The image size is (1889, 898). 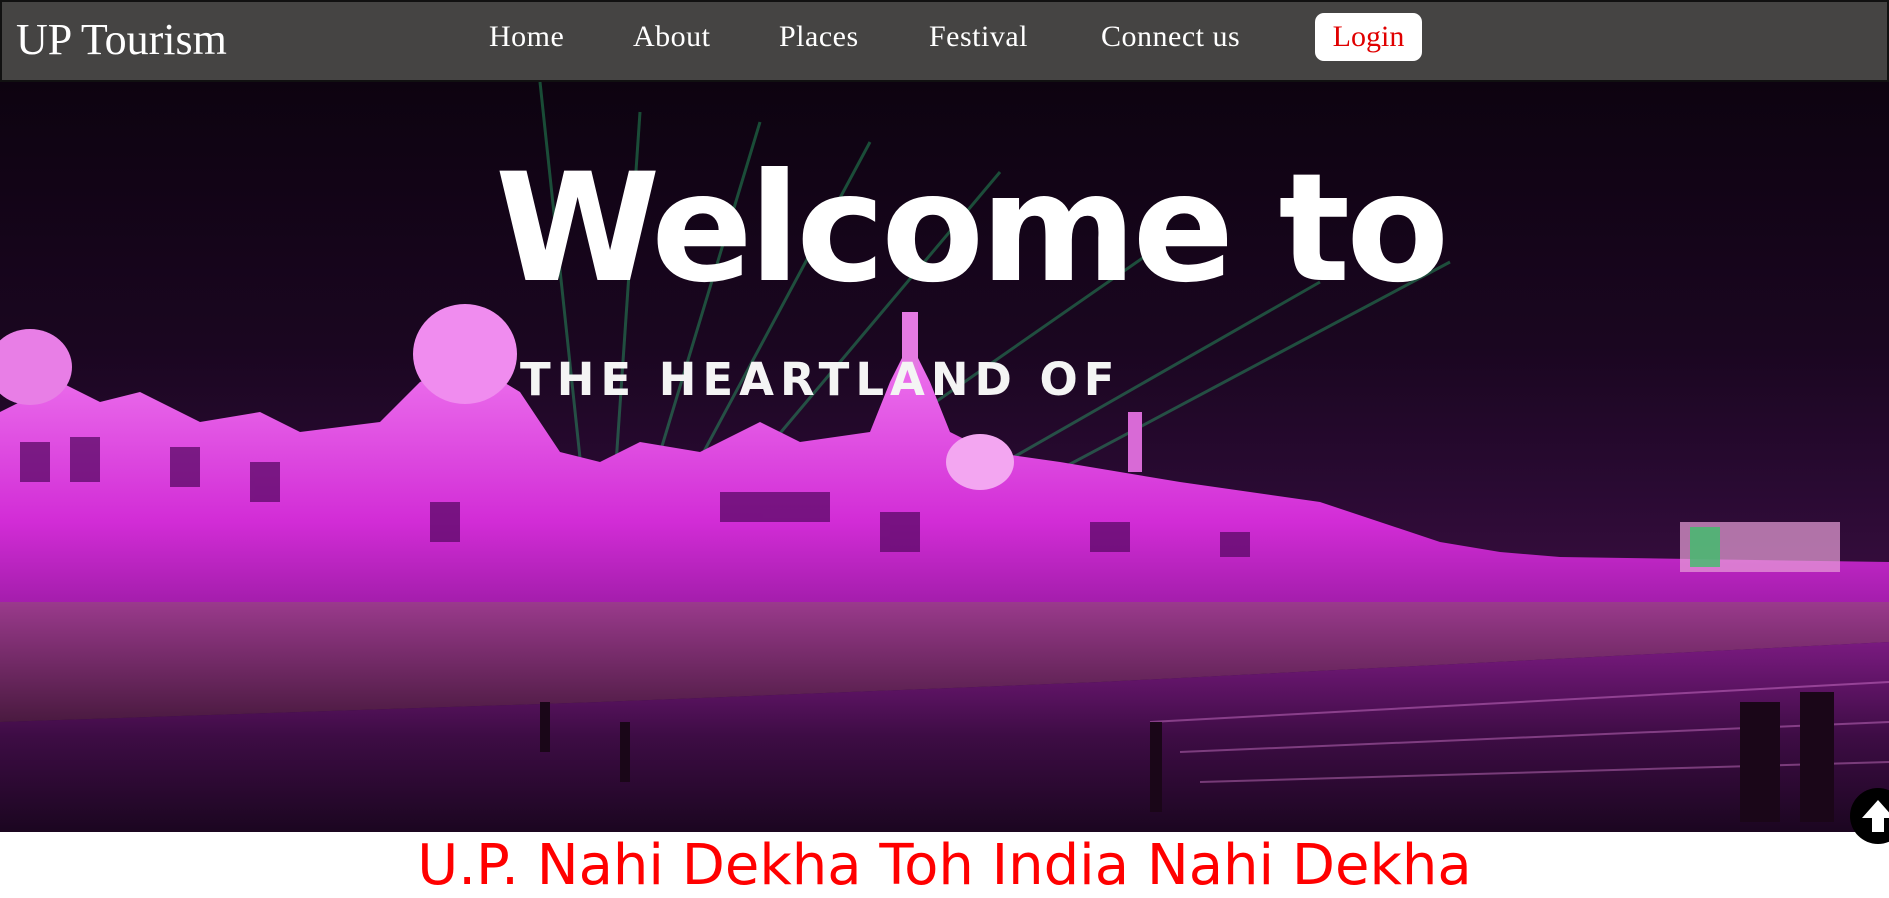 What do you see at coordinates (1875, 816) in the screenshot?
I see `arrow-up-icon` at bounding box center [1875, 816].